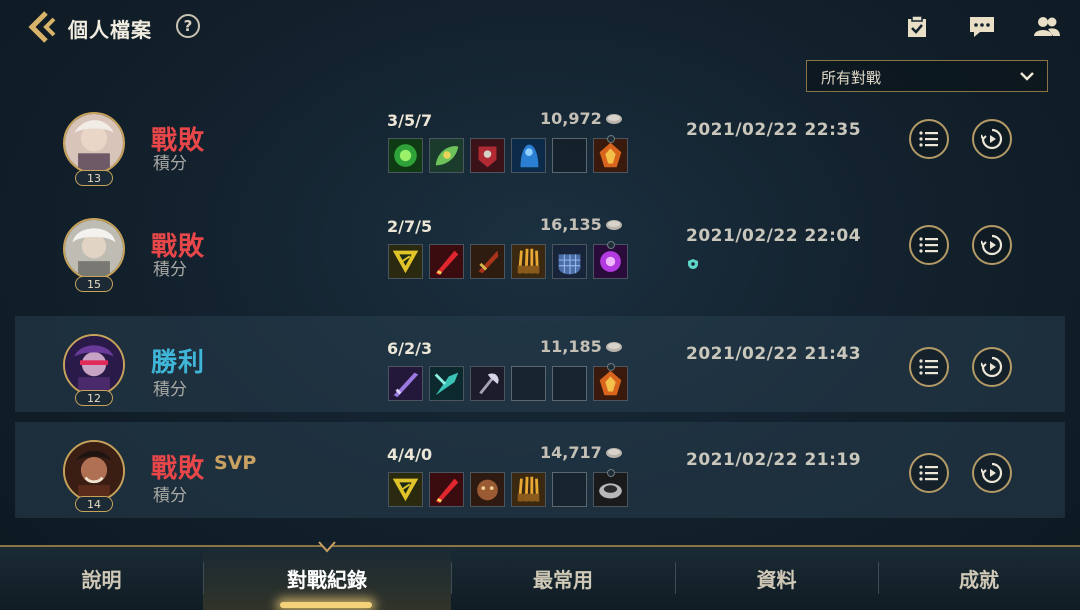  I want to click on purple-orb-item-icon, so click(610, 260).